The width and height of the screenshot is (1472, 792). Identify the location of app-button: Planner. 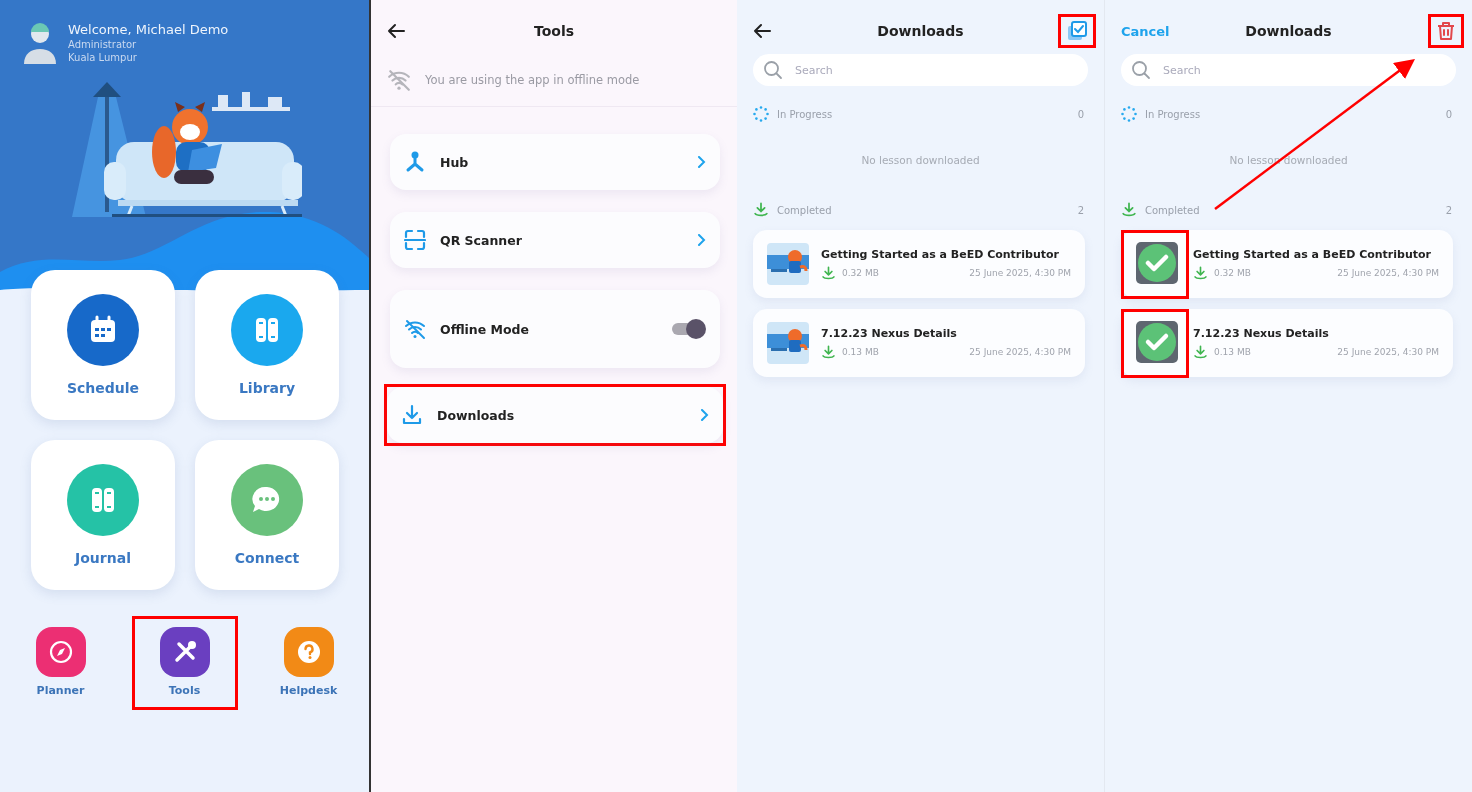
(60, 662).